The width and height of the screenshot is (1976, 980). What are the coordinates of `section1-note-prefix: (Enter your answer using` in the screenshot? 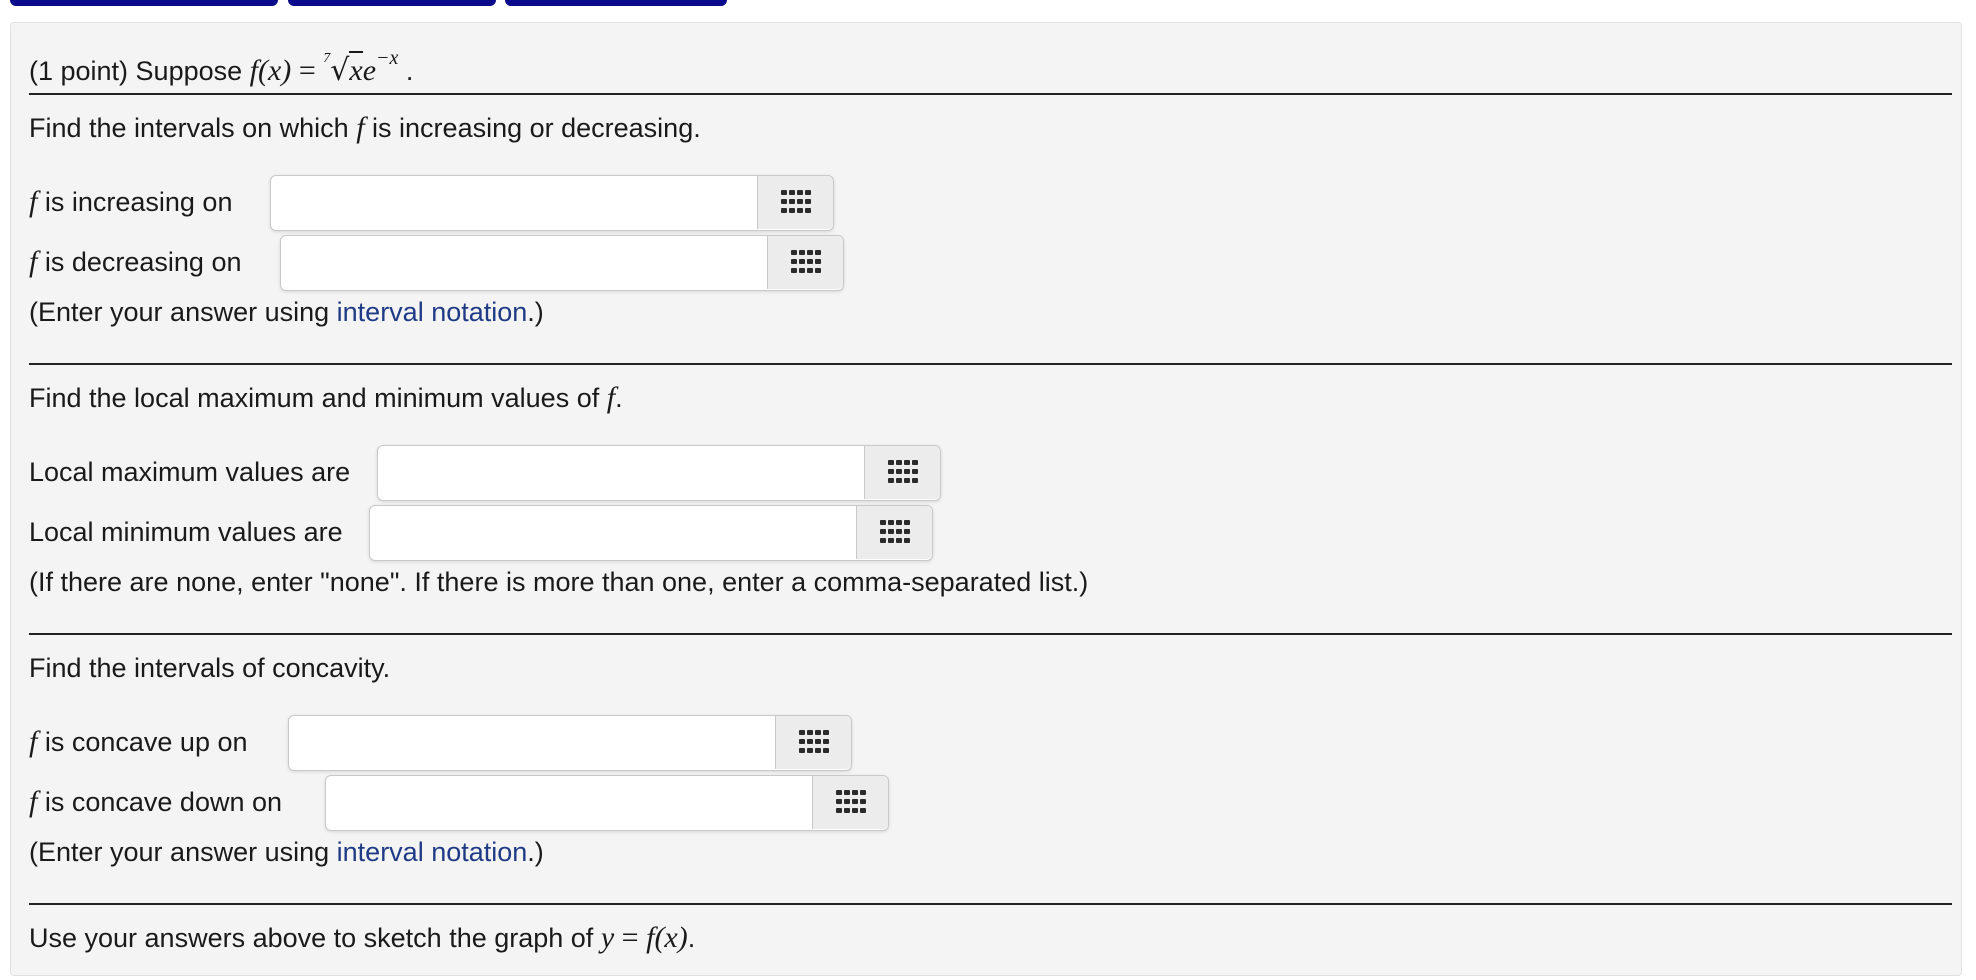 It's located at (179, 312).